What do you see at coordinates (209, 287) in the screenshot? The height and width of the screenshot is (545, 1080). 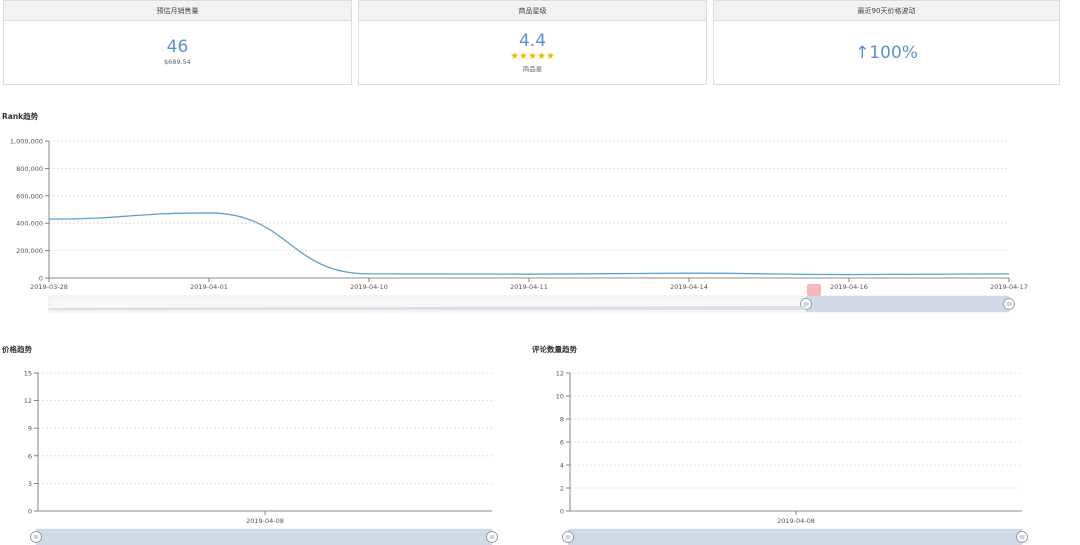 I see `x-tick-label: 2019-04-01` at bounding box center [209, 287].